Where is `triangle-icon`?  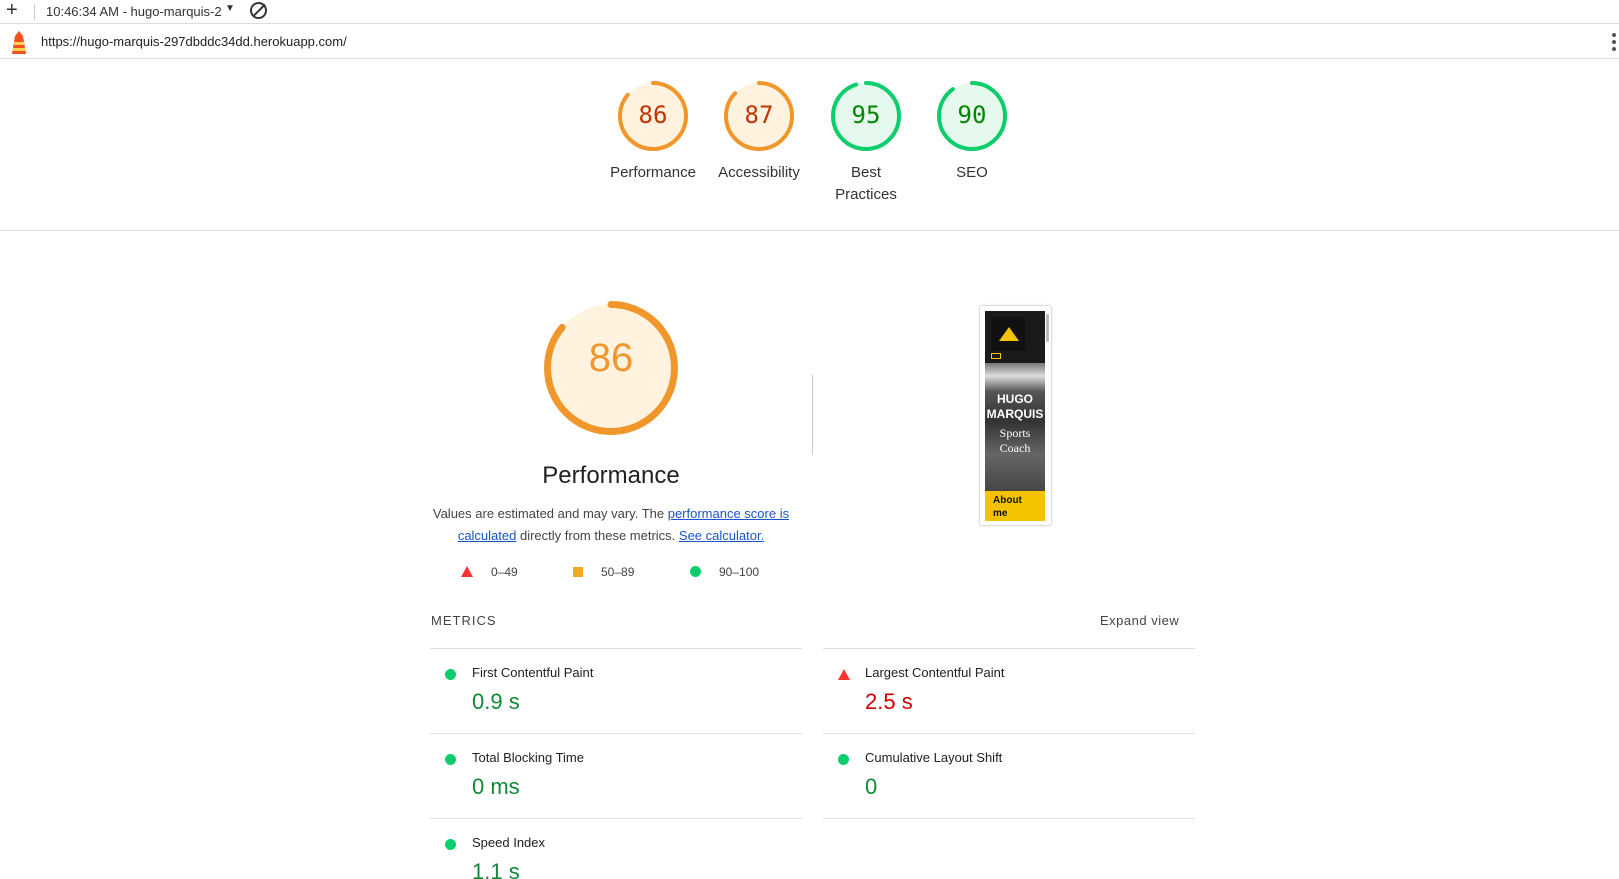 triangle-icon is located at coordinates (467, 571).